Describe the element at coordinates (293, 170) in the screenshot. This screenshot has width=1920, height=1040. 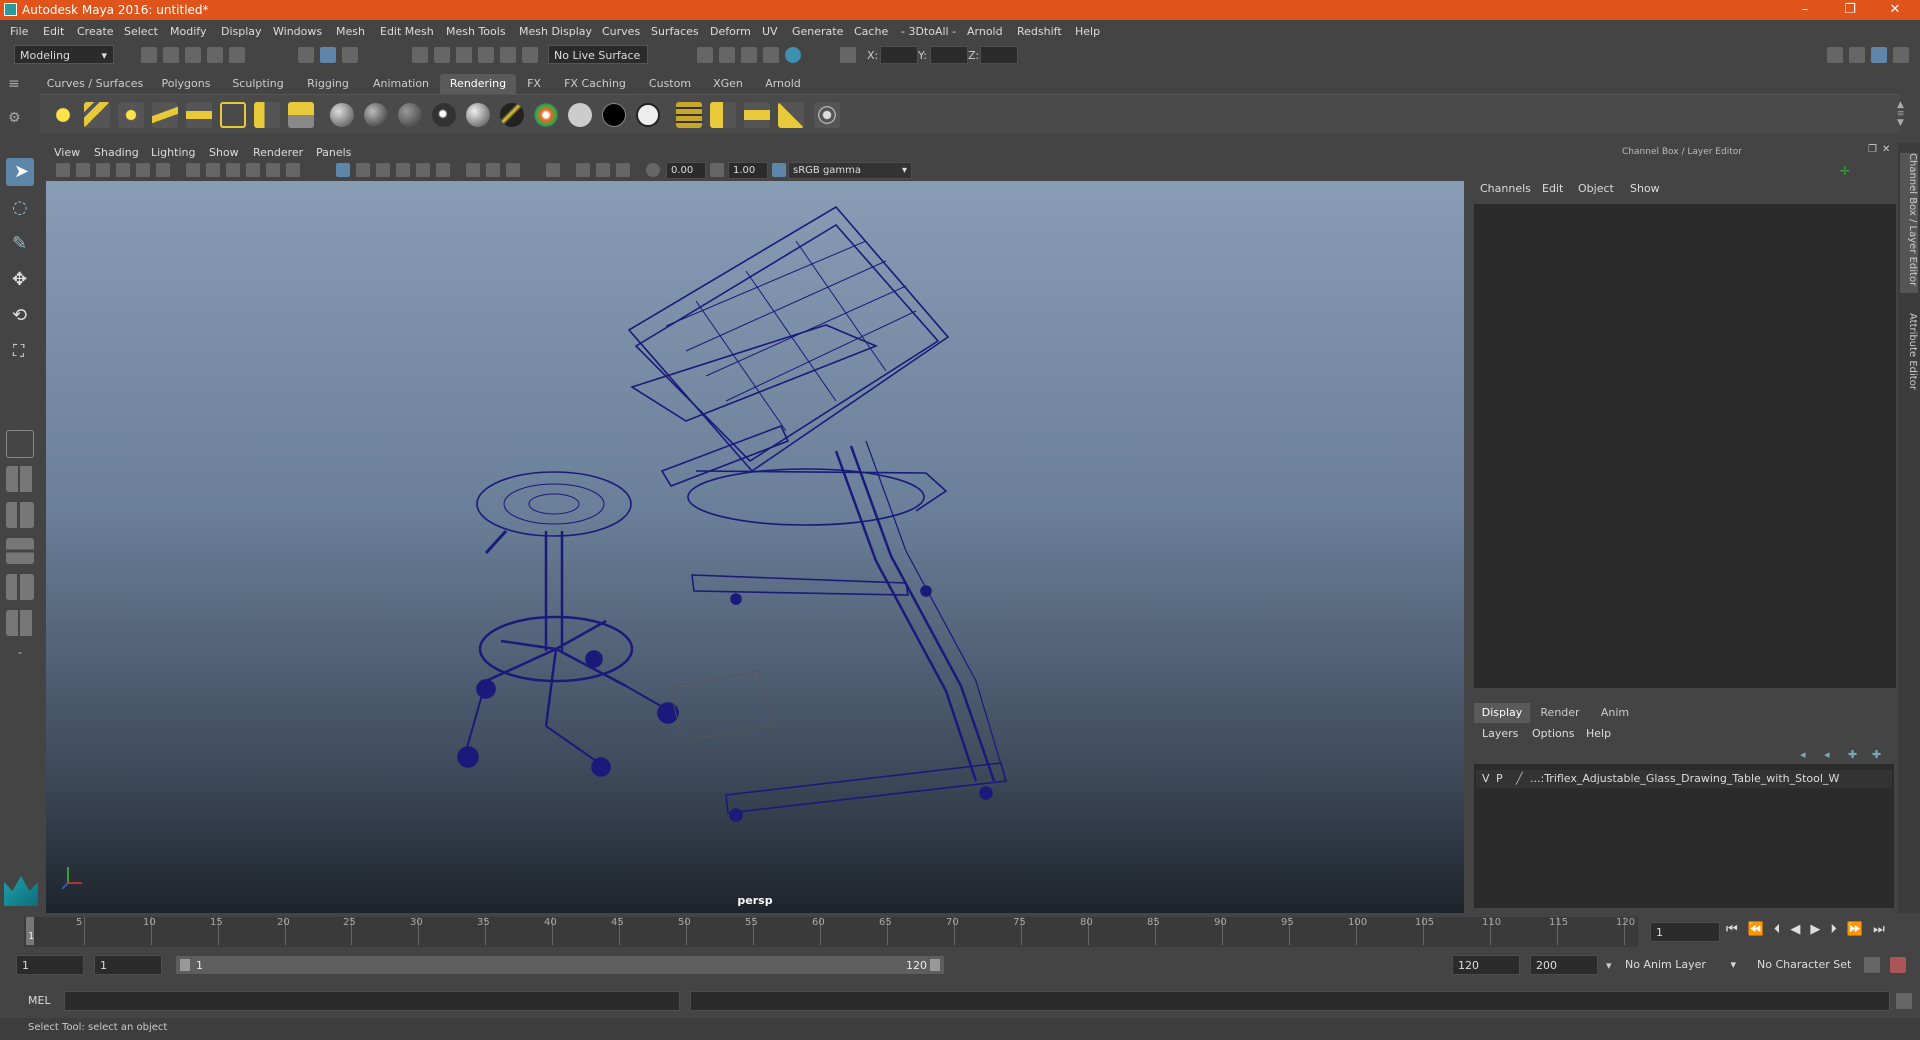
I see `safe-action-icon` at that location.